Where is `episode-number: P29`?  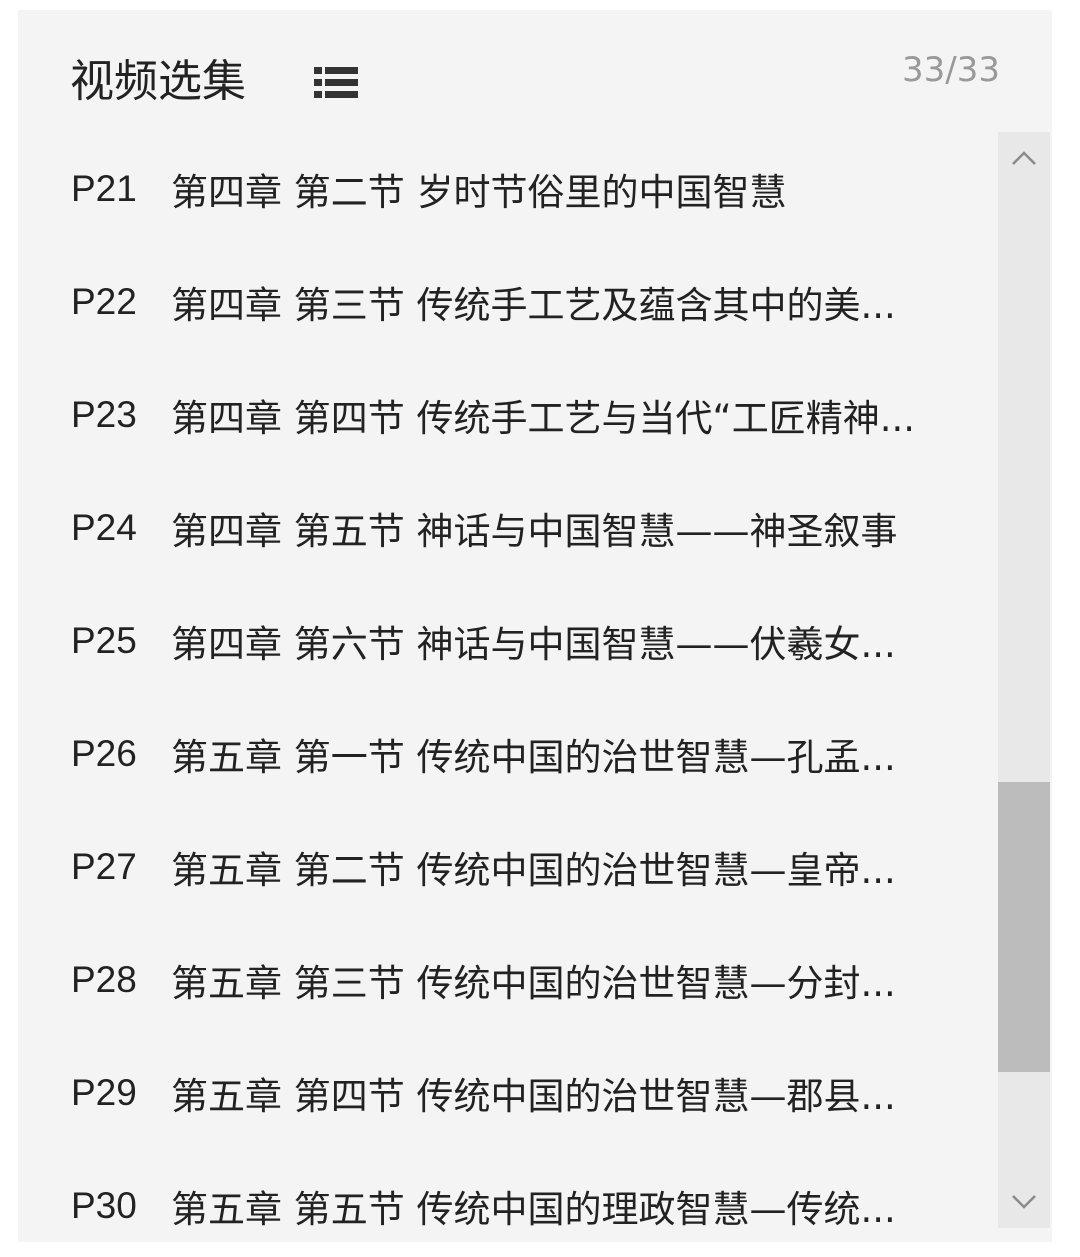
episode-number: P29 is located at coordinates (104, 1092).